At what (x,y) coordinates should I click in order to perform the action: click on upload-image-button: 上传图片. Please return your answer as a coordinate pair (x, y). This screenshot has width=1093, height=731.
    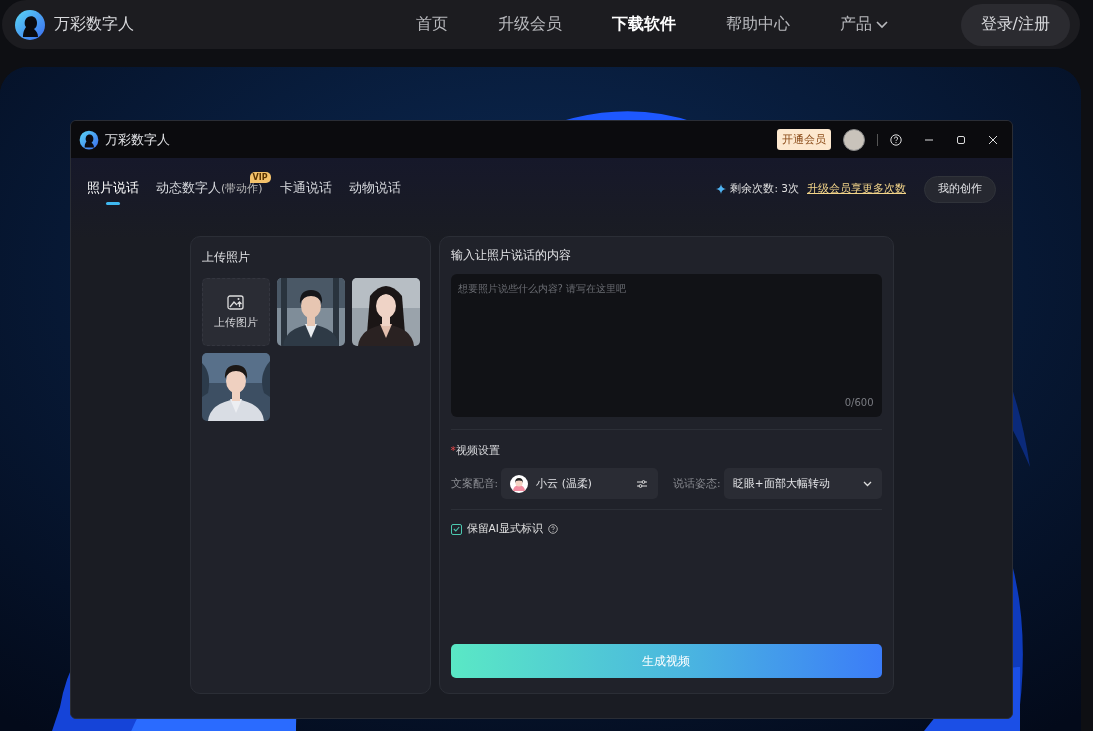
    Looking at the image, I should click on (235, 312).